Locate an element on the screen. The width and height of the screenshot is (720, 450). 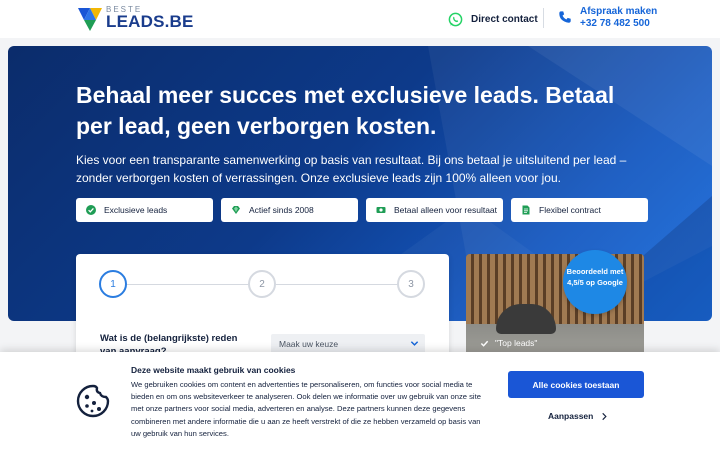
diamond-icon is located at coordinates (236, 210).